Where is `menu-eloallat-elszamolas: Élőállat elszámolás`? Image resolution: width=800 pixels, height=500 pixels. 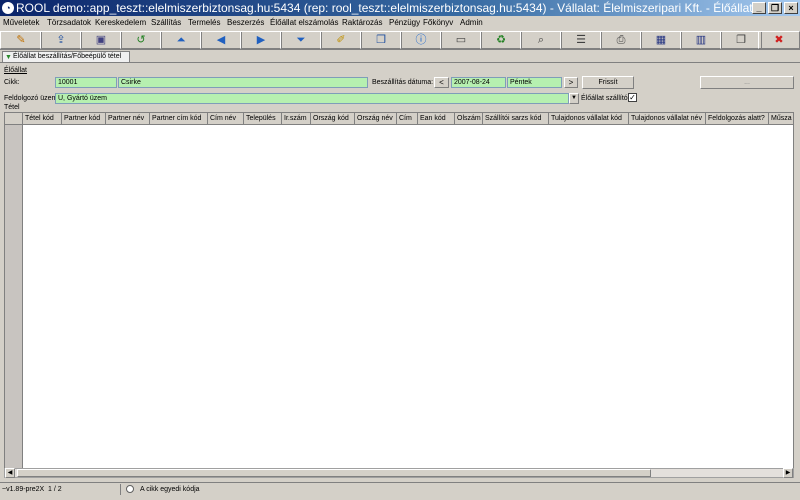
menu-eloallat-elszamolas: Élőállat elszámolás is located at coordinates (304, 23).